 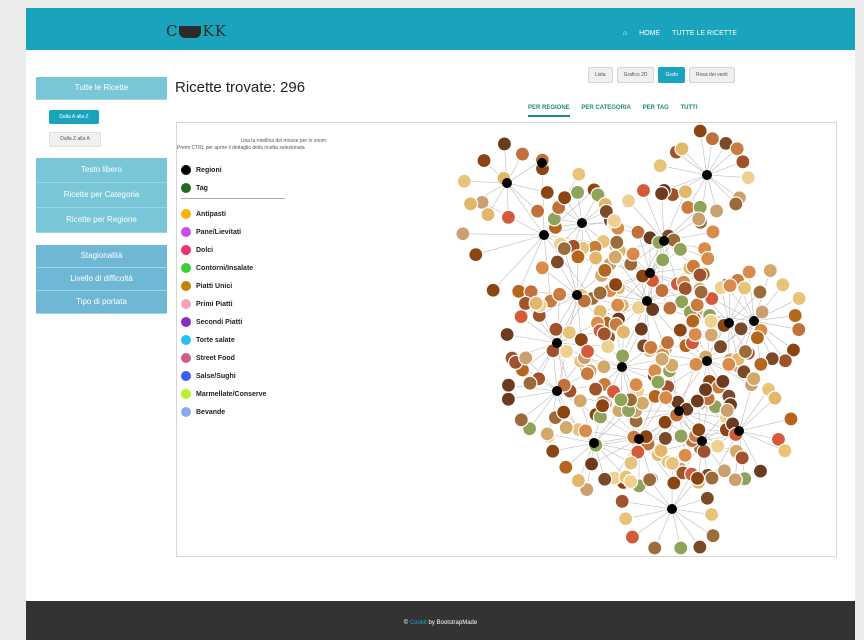 What do you see at coordinates (549, 111) in the screenshot?
I see `tab-by-region: PER REGIONE` at bounding box center [549, 111].